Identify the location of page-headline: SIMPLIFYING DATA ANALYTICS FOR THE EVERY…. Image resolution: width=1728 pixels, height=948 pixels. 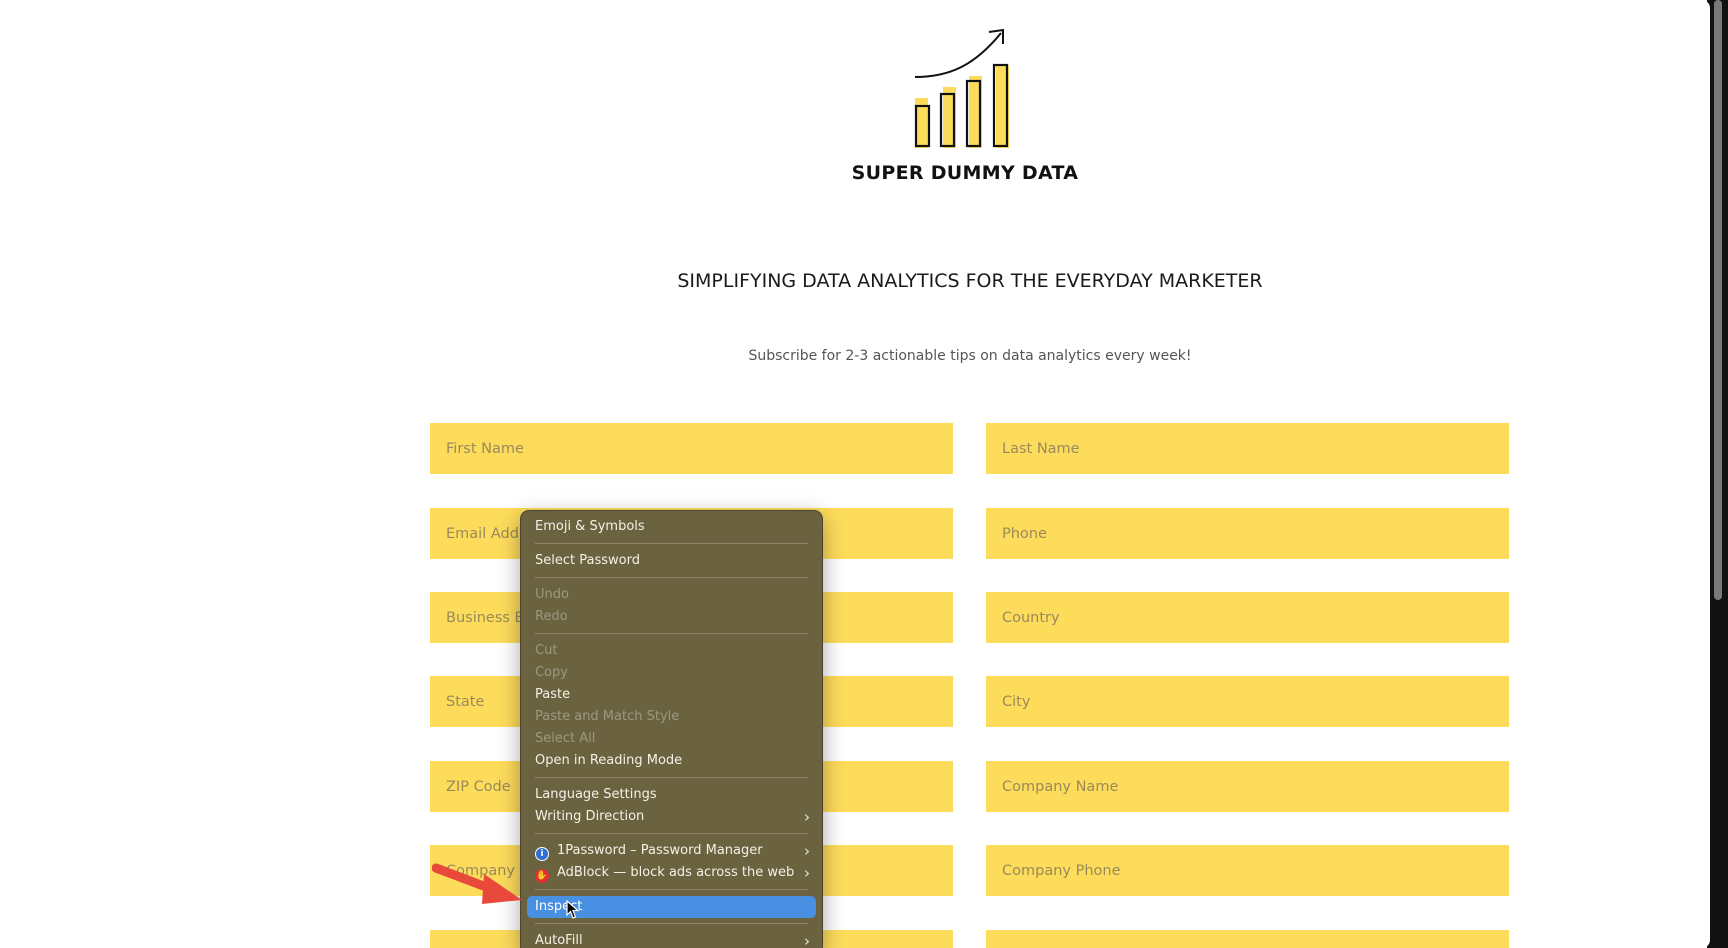
(970, 281).